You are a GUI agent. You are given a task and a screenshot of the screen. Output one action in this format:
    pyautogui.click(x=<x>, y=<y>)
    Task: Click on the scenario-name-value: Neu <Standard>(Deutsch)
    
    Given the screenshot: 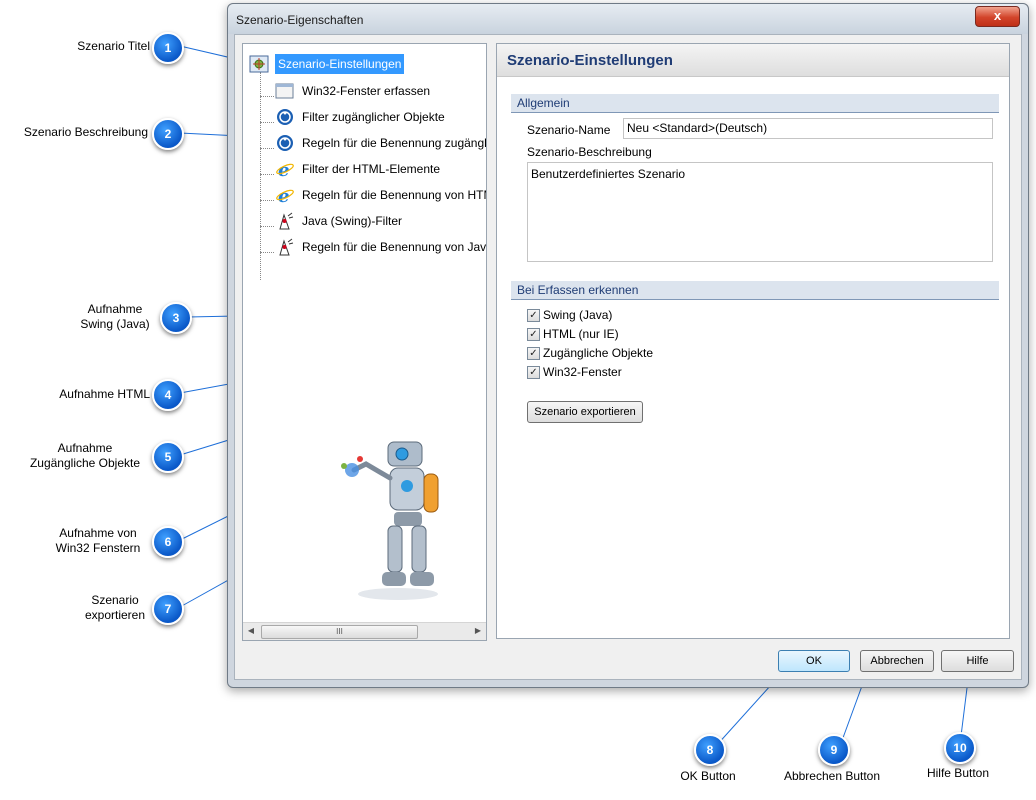 What is the action you would take?
    pyautogui.click(x=697, y=128)
    